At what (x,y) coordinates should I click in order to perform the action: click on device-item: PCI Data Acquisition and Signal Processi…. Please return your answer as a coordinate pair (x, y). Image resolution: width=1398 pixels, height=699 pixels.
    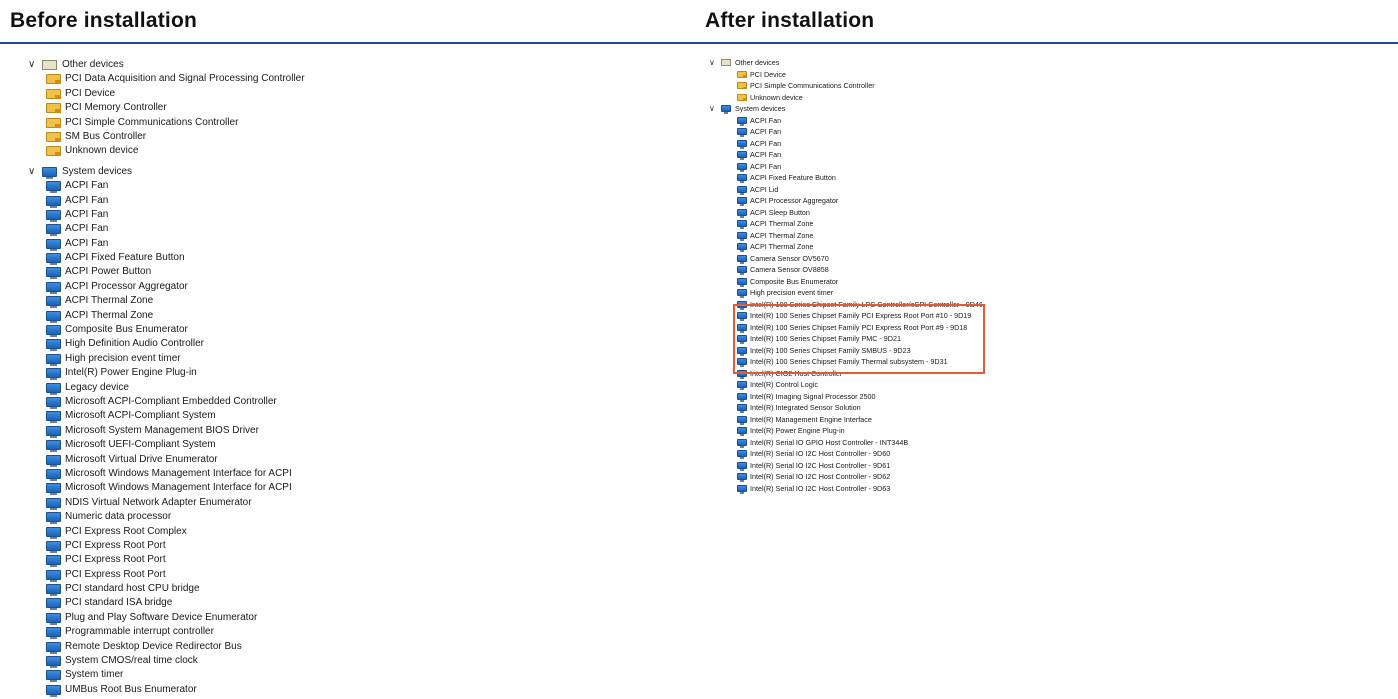
    Looking at the image, I should click on (258, 79).